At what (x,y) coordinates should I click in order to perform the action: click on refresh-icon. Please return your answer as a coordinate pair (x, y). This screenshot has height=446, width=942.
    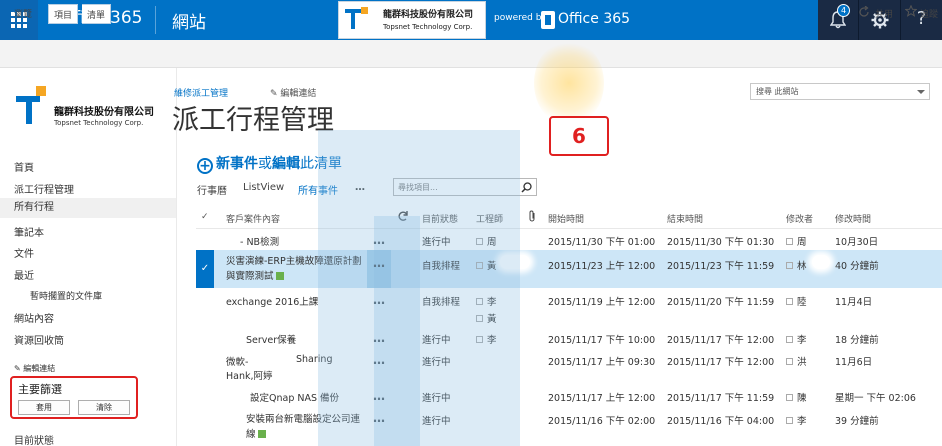
    Looking at the image, I should click on (403, 217).